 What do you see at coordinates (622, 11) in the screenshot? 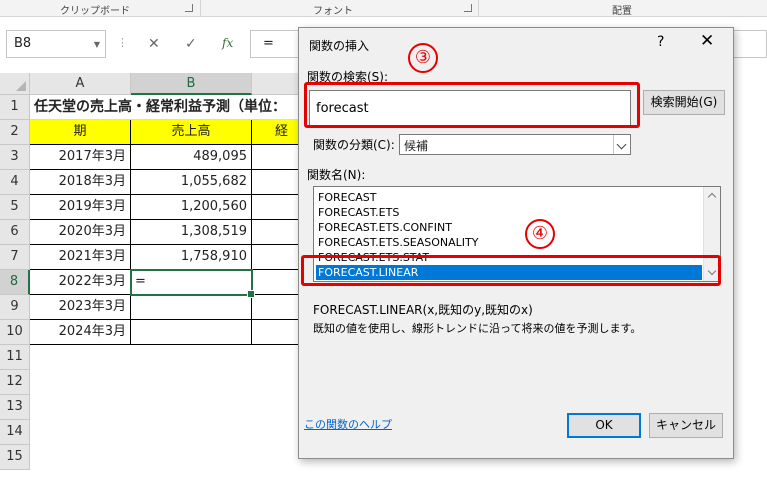
I see `ribbon-group-alignment: 配置` at bounding box center [622, 11].